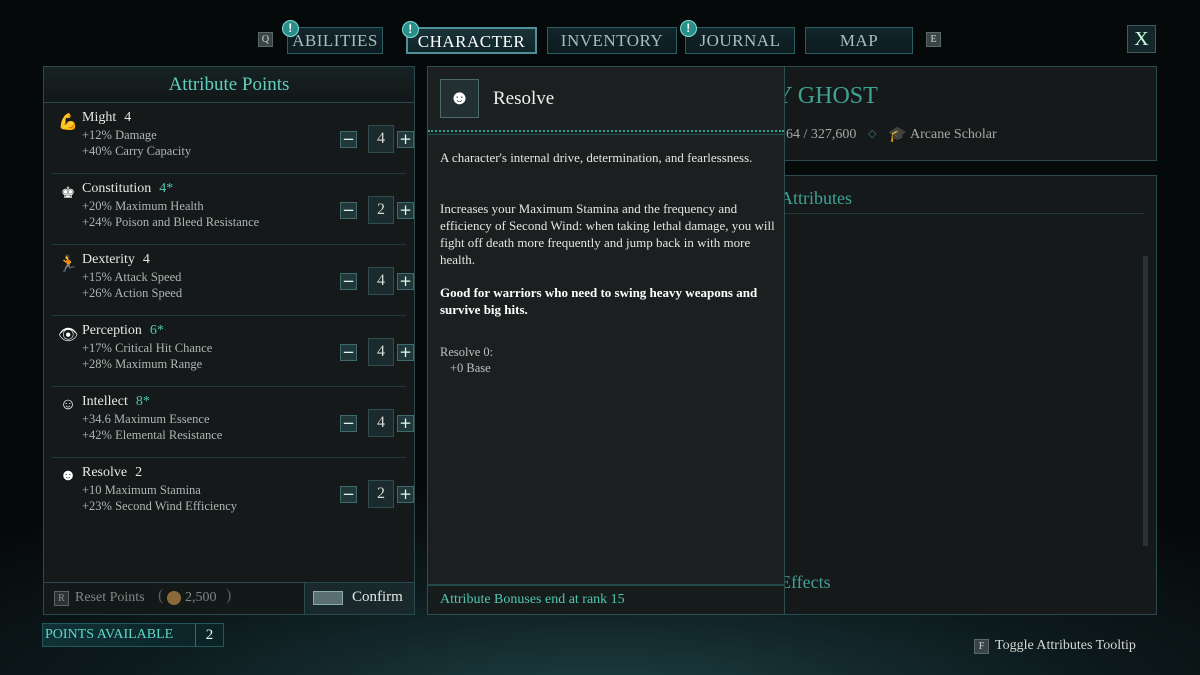 This screenshot has width=1200, height=675. I want to click on tooltip-footer-text: Attribute Bonuses end at rank 15, so click(532, 599).